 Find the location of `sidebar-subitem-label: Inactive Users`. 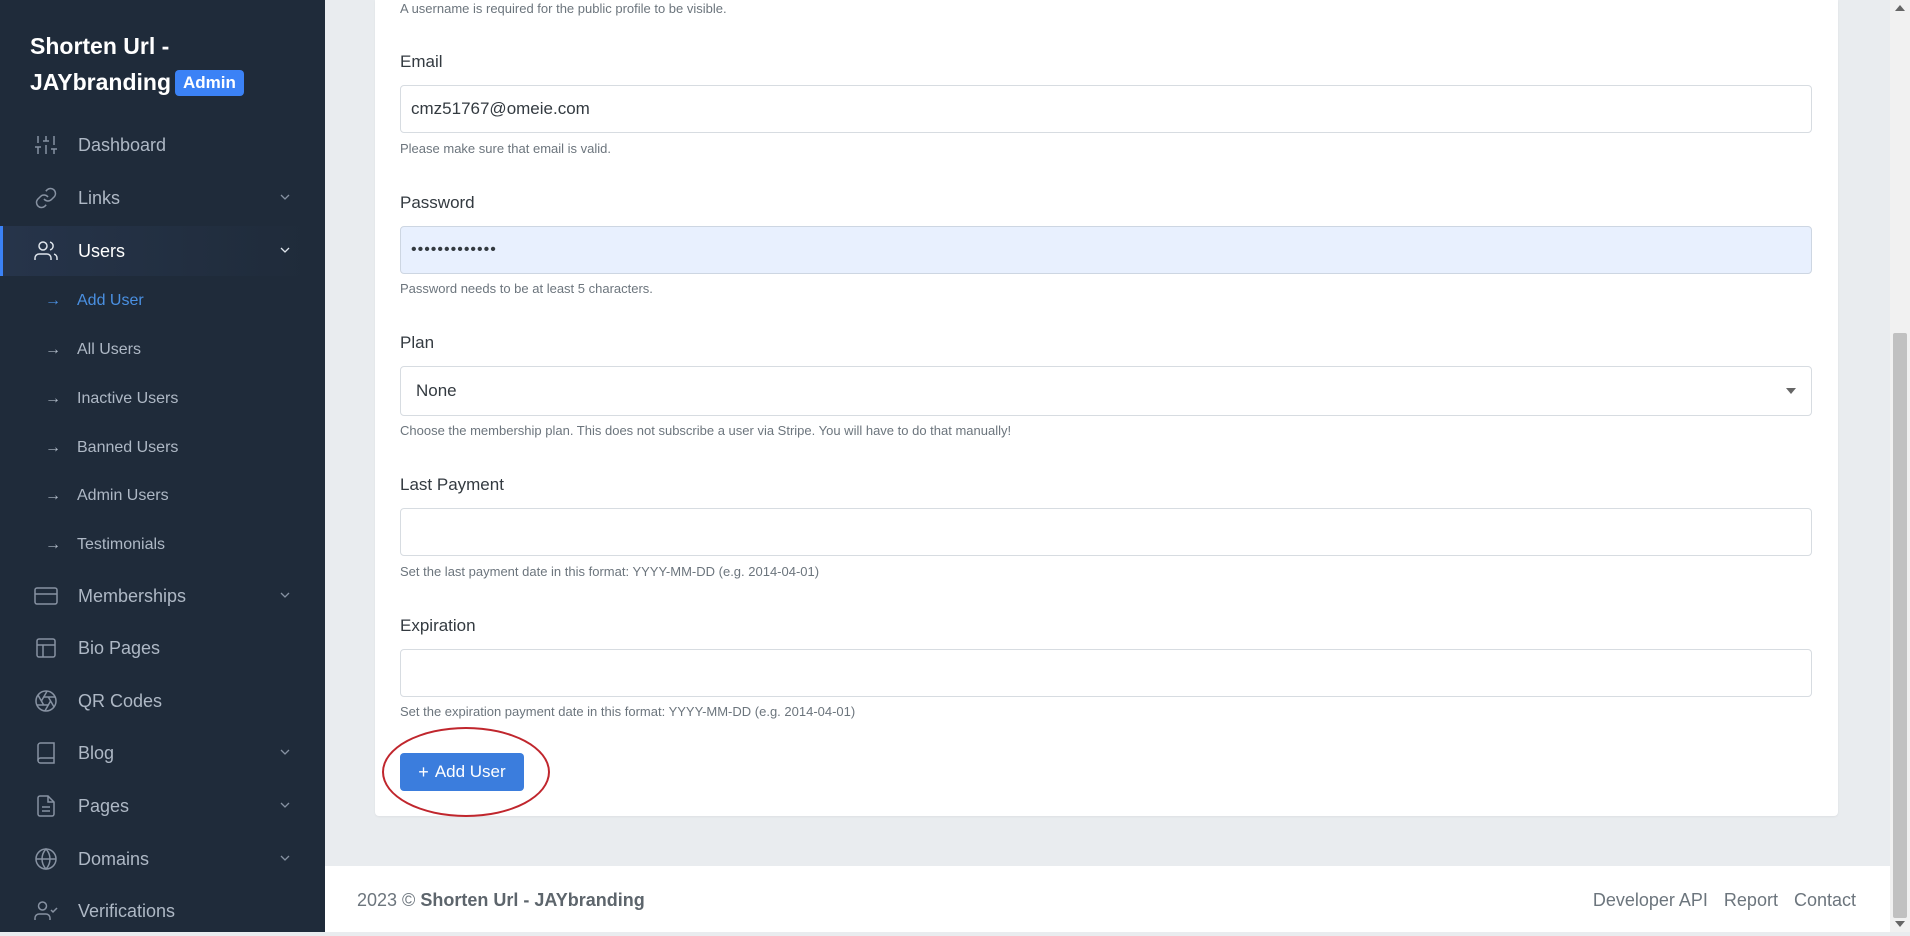

sidebar-subitem-label: Inactive Users is located at coordinates (128, 398).